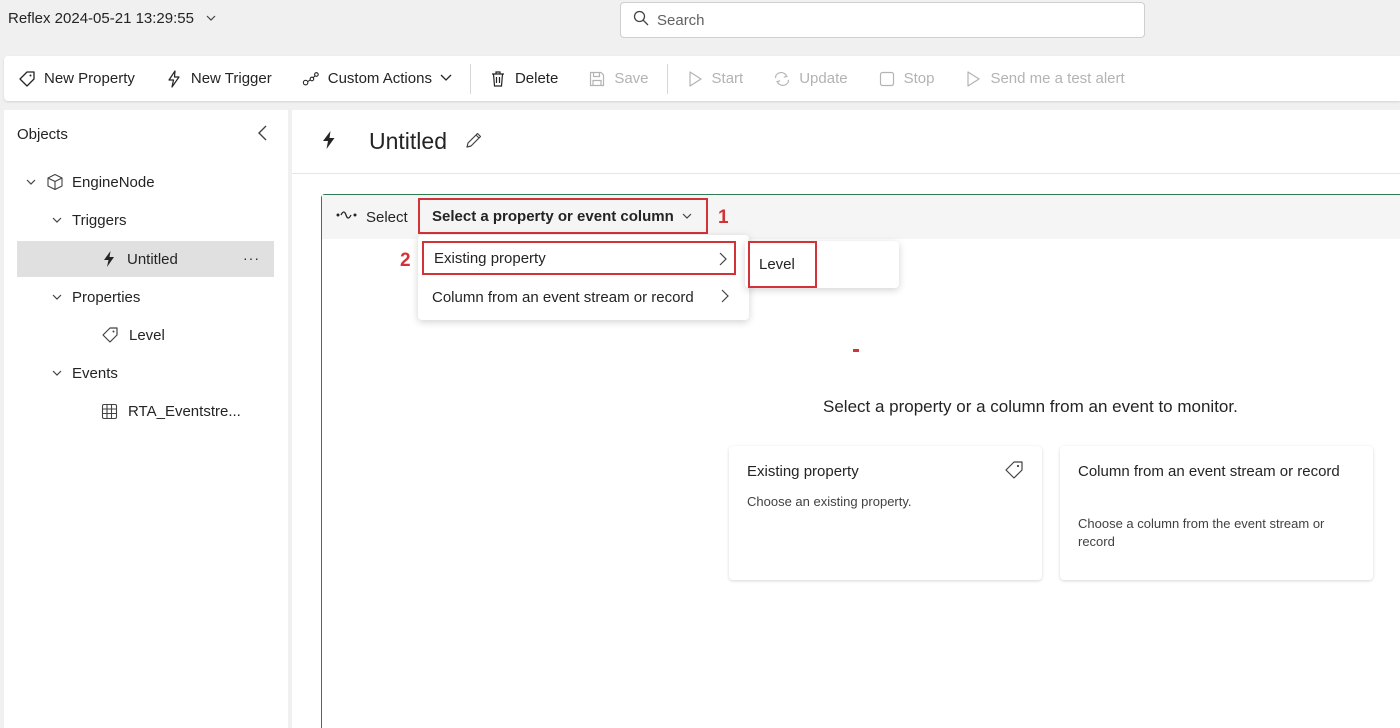 This screenshot has height=728, width=1400. Describe the element at coordinates (919, 78) in the screenshot. I see `stop-label: Stop` at that location.